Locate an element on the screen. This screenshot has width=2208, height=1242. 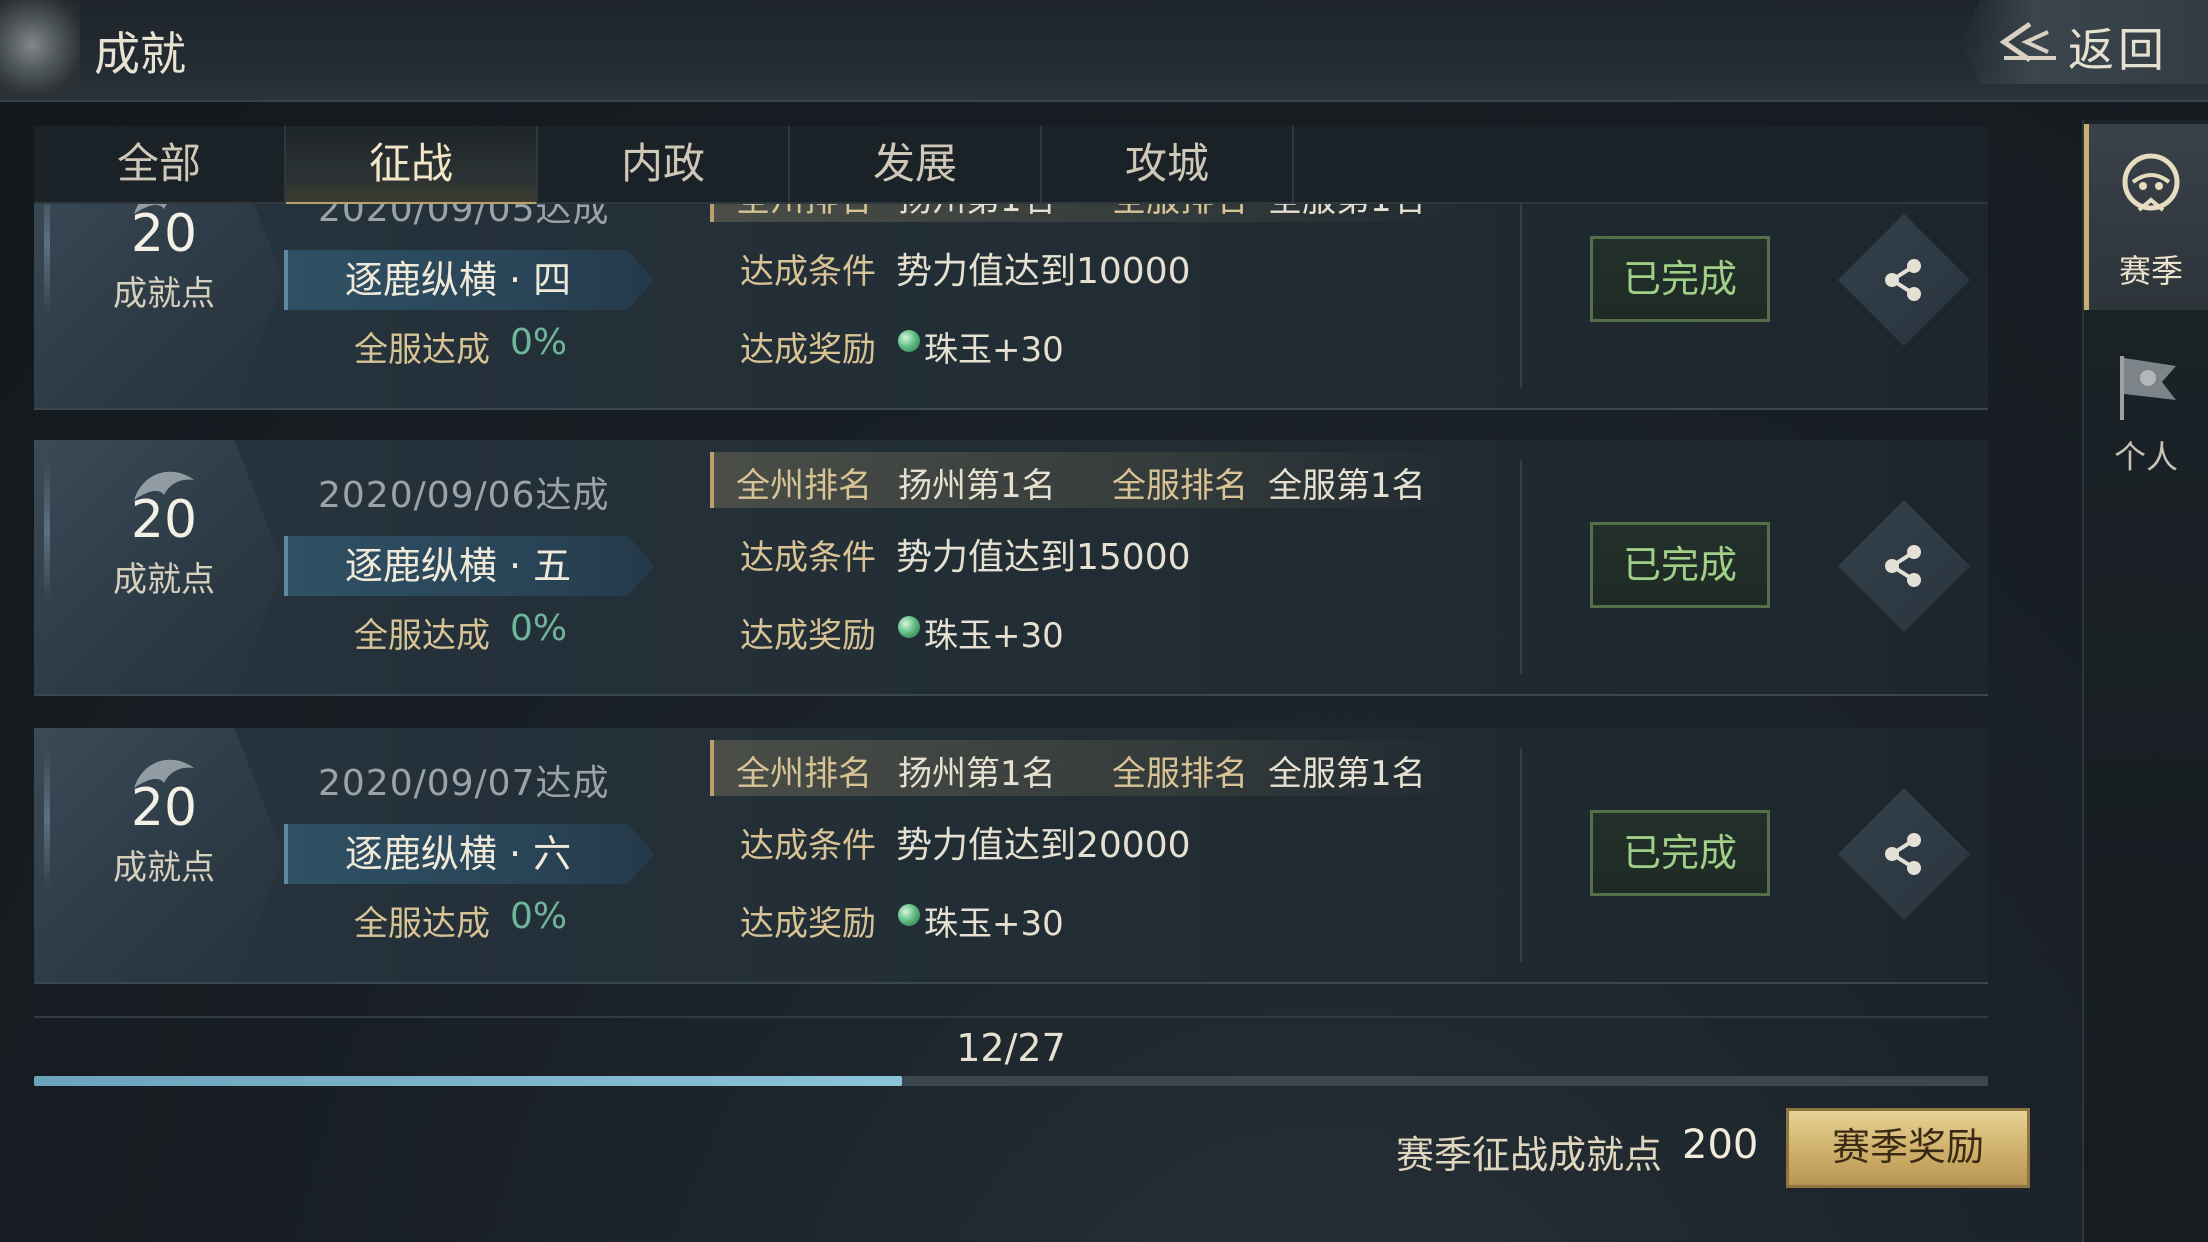
season-reward-button: 赛季奖励 is located at coordinates (1908, 1148).